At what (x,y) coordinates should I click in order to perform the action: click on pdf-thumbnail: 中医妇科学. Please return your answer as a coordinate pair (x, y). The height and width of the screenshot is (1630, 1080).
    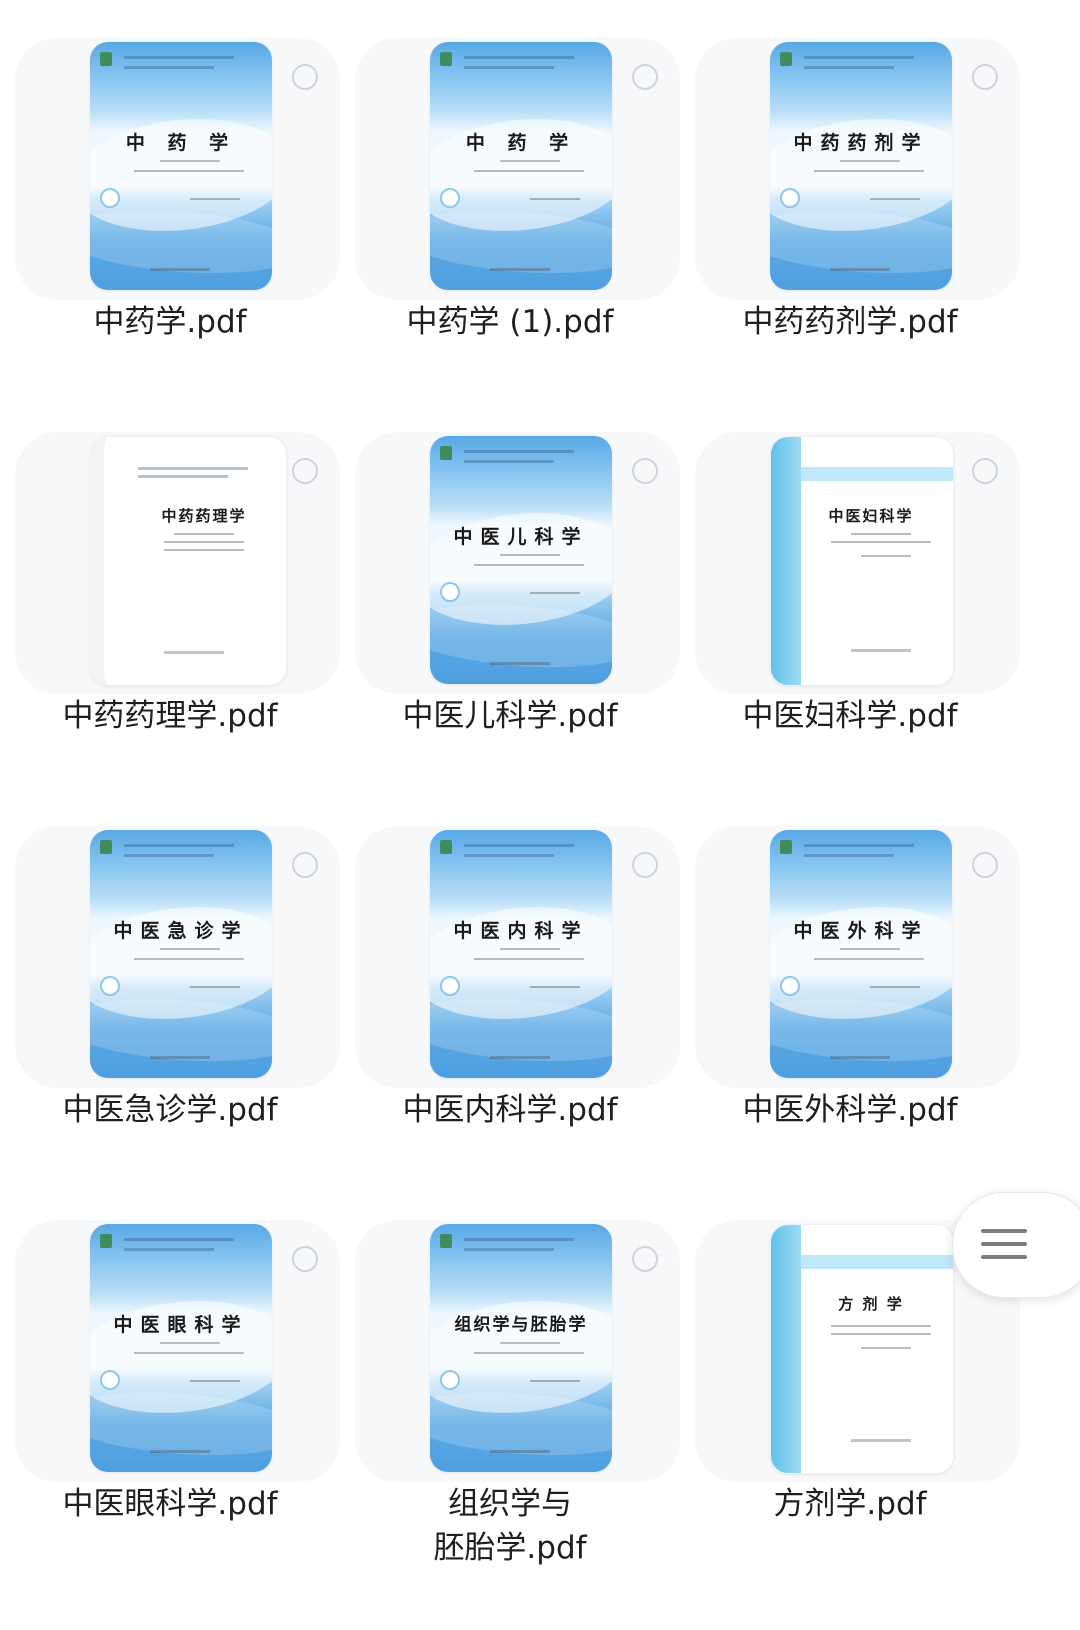
    Looking at the image, I should click on (862, 561).